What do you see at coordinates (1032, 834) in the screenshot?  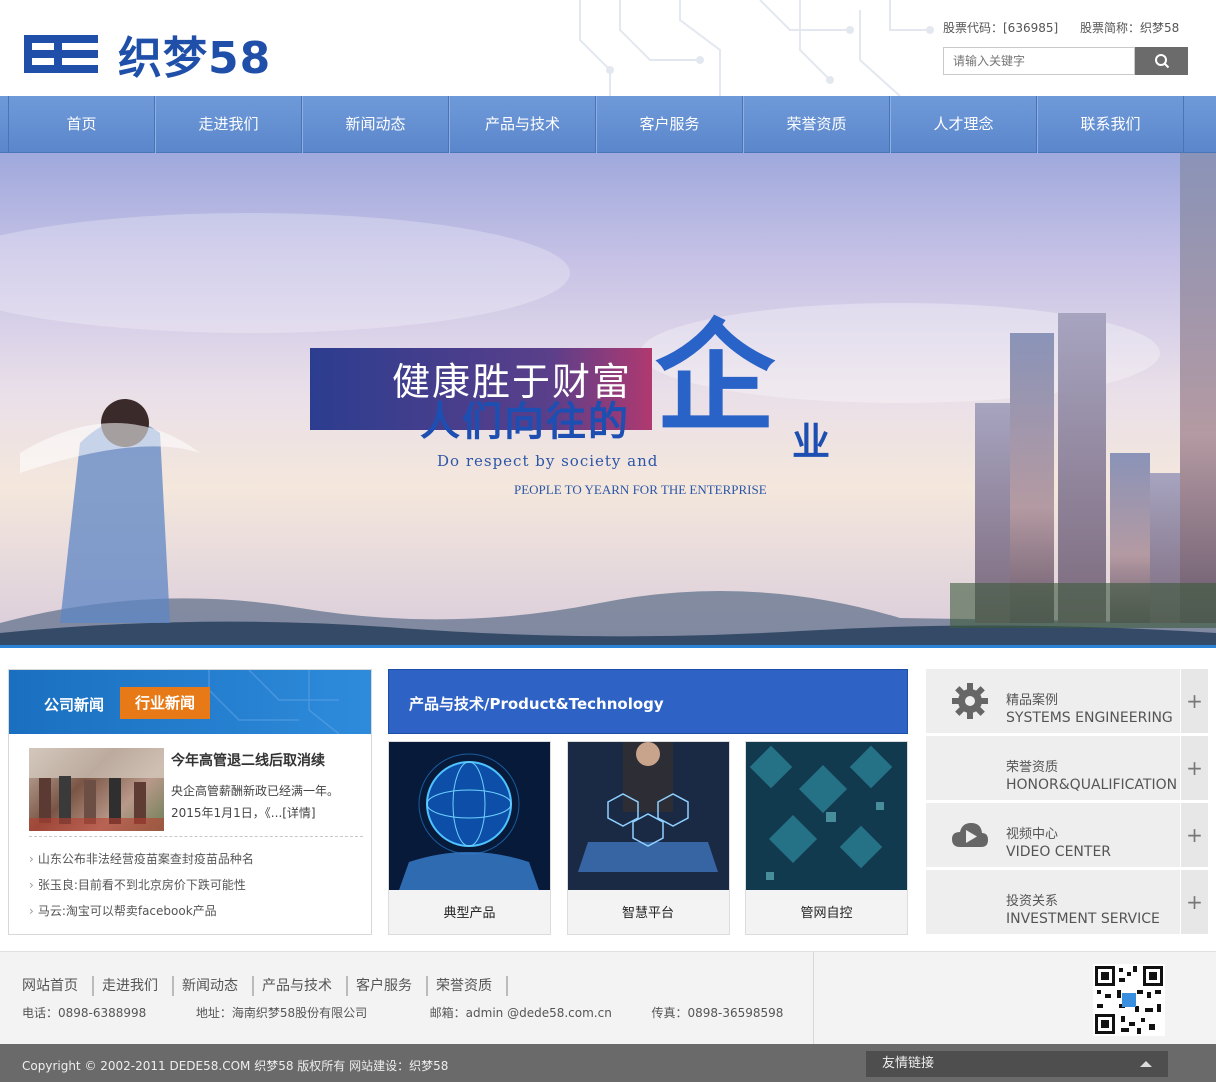 I see `side-item-cn: 视频中心` at bounding box center [1032, 834].